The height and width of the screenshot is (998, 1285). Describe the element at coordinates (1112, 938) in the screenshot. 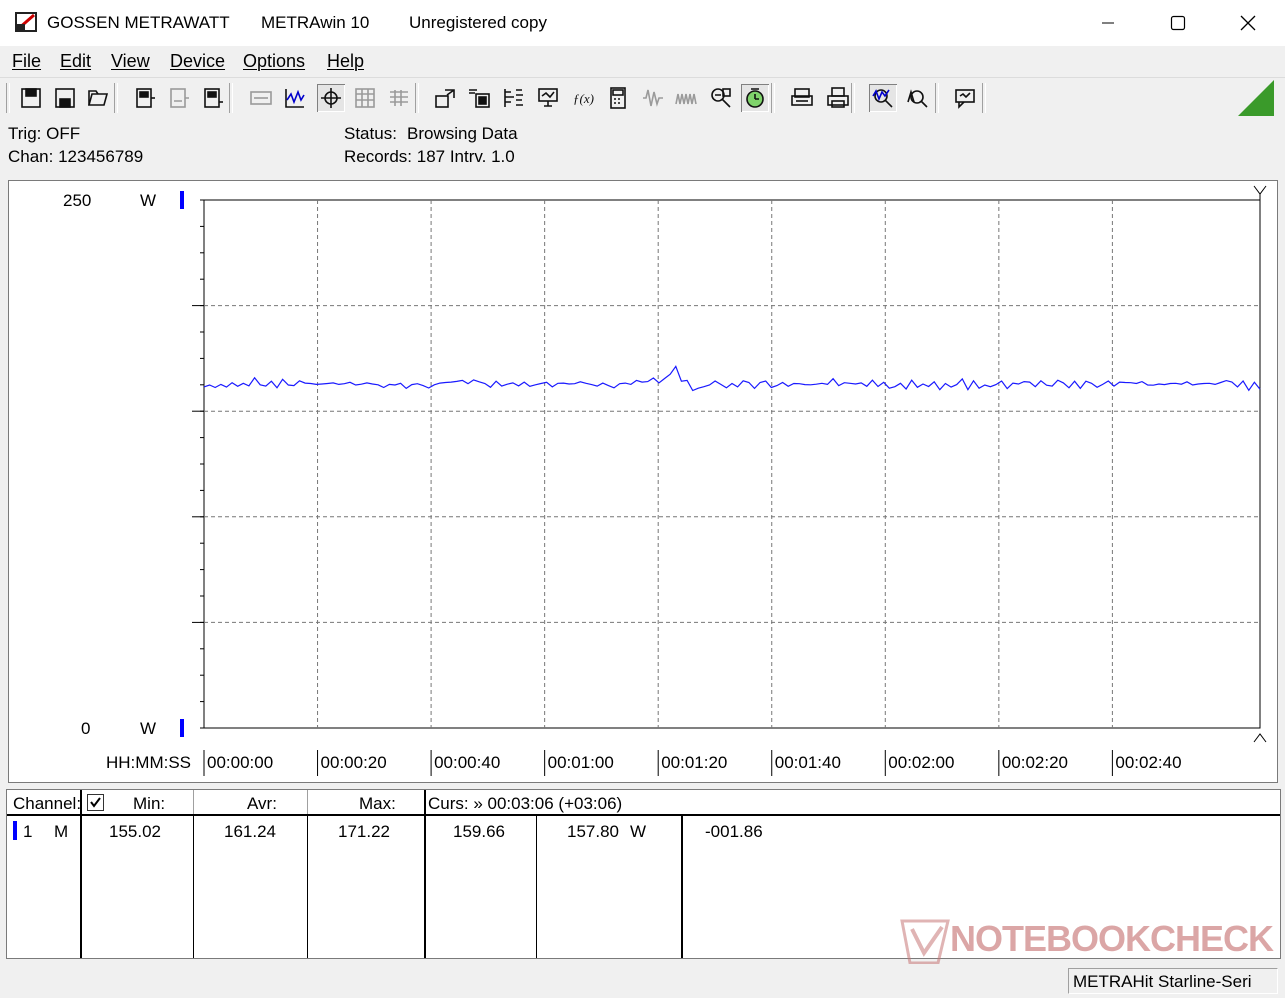

I see `watermark-text: NOTEBOOKCHECK` at that location.